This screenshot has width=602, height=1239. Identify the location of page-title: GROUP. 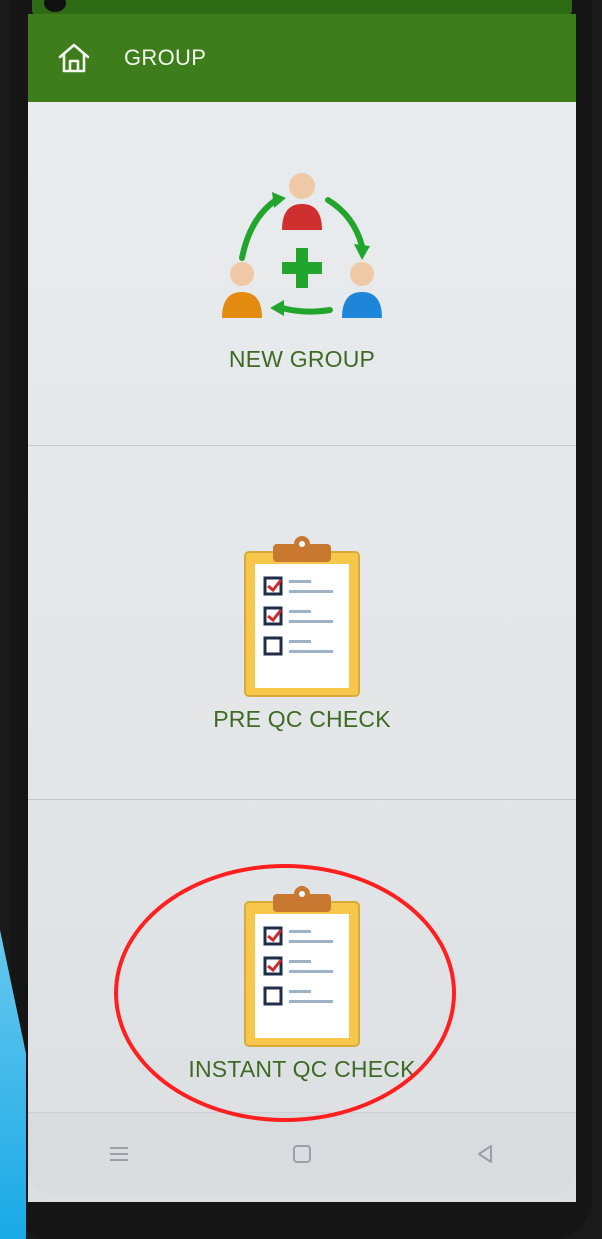
(165, 57).